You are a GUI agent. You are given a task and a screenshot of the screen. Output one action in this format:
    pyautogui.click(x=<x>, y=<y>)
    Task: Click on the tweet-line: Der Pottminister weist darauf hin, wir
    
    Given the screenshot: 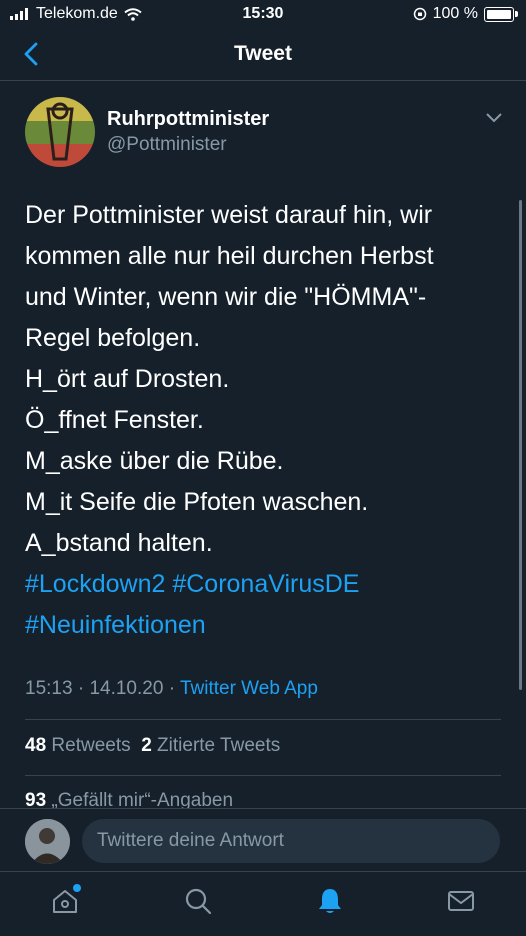 What is the action you would take?
    pyautogui.click(x=229, y=215)
    